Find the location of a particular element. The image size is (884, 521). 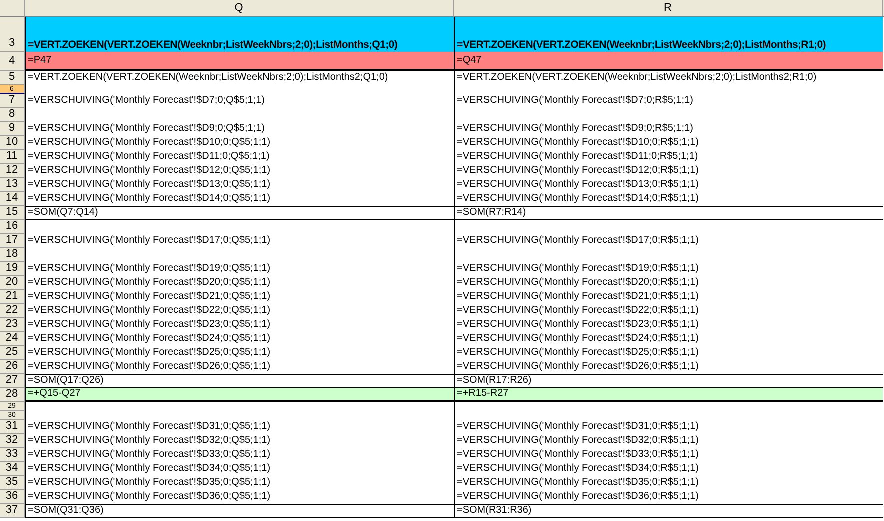

row-header: 32 is located at coordinates (12, 441).